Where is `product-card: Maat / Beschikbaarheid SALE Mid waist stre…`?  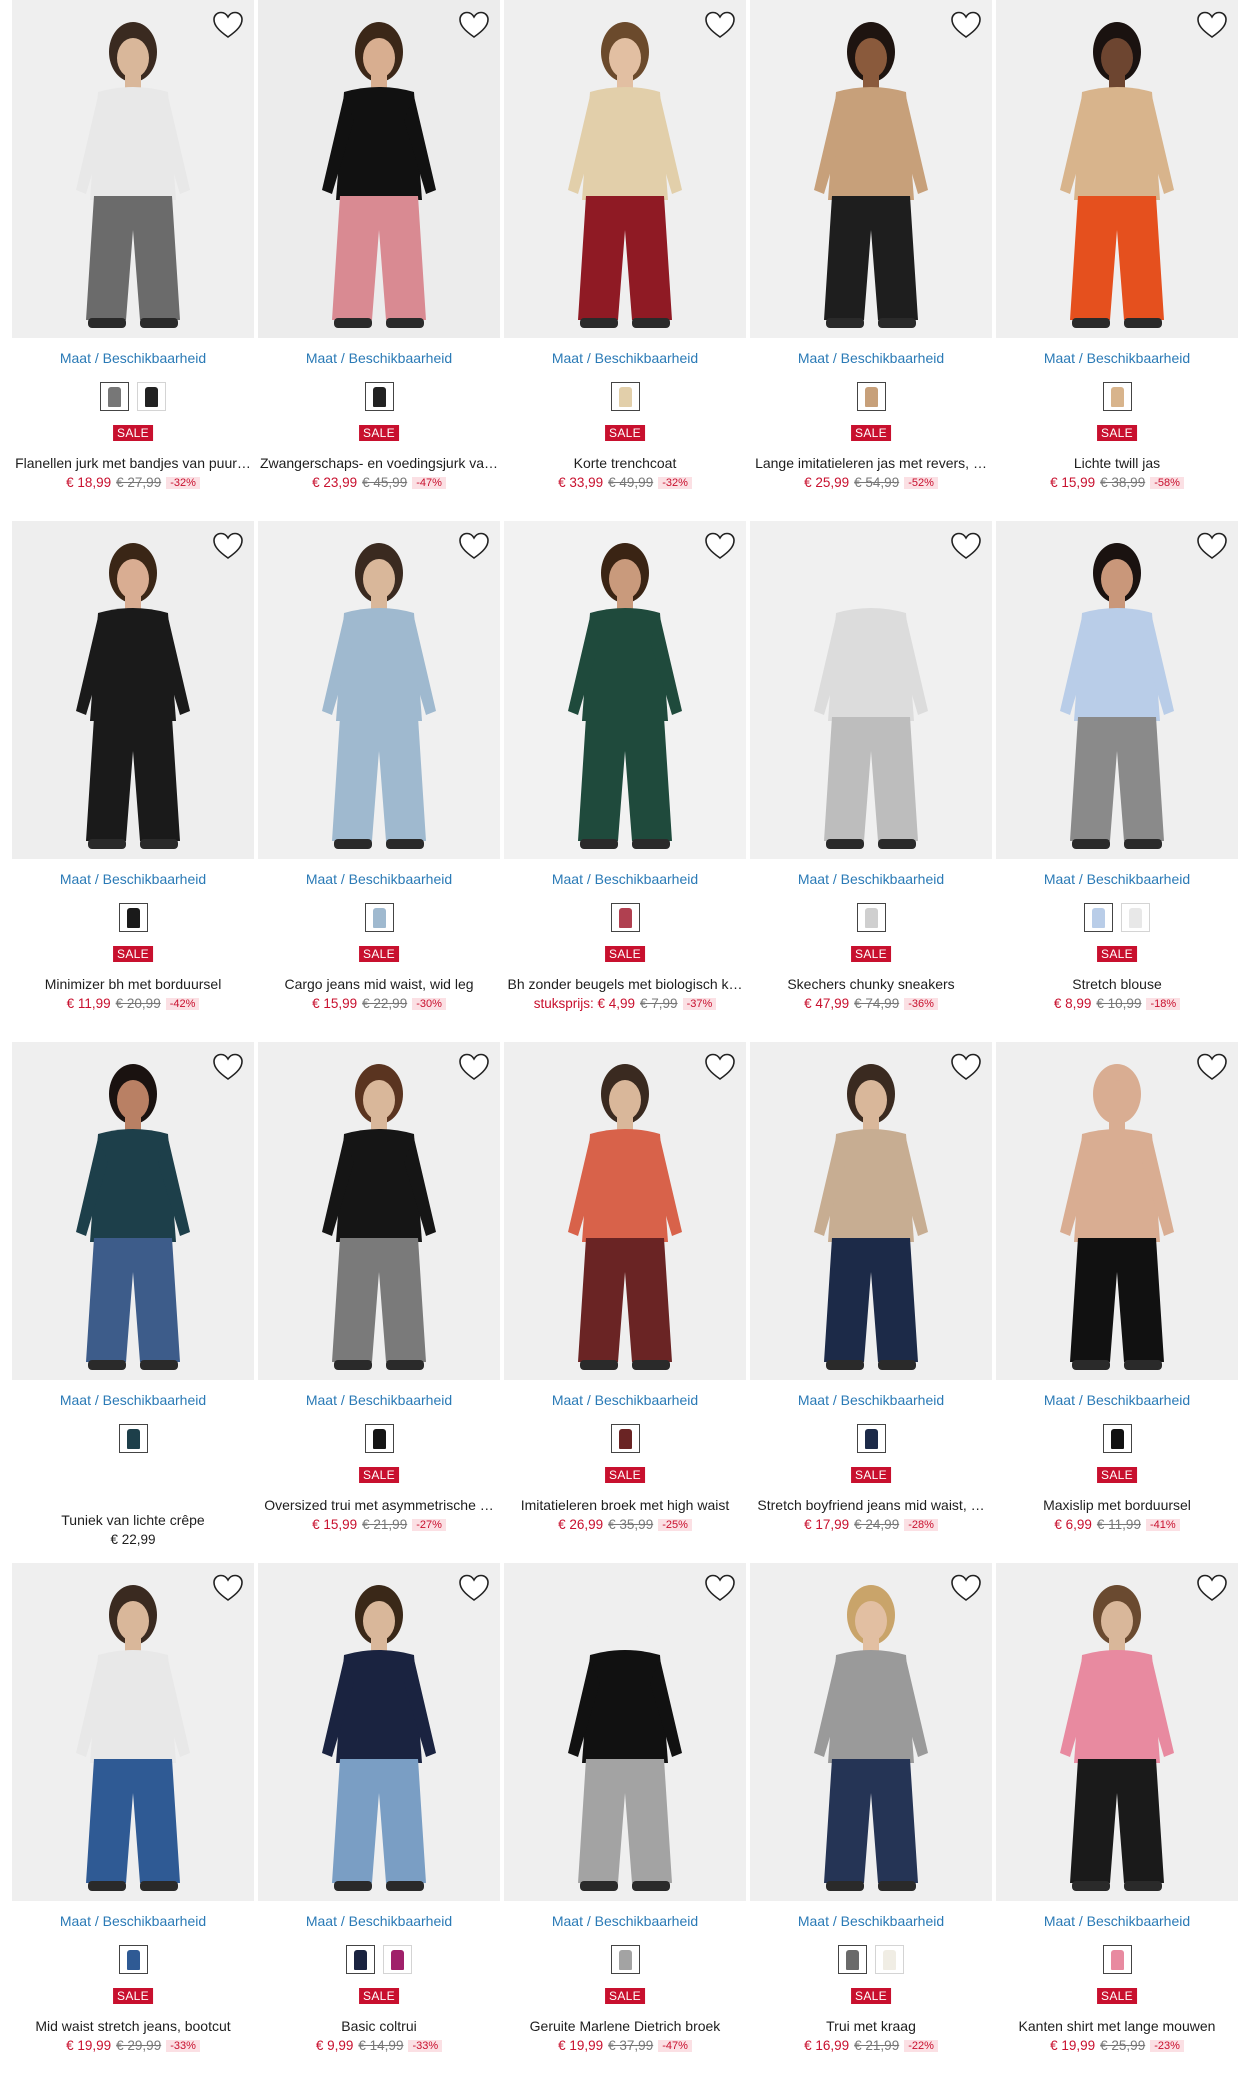 product-card: Maat / Beschikbaarheid SALE Mid waist stre… is located at coordinates (133, 1818).